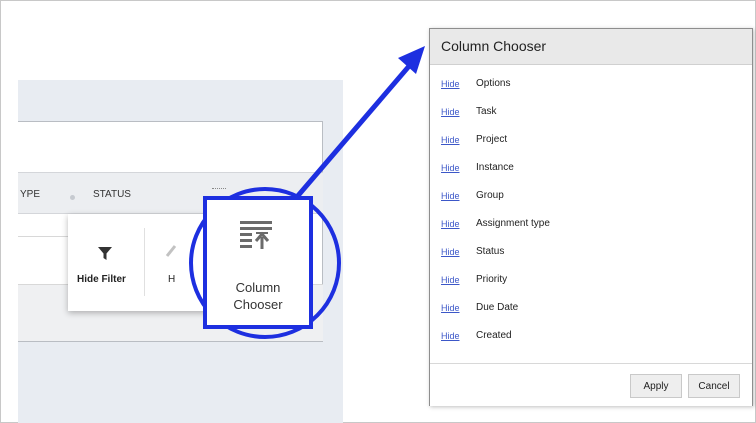 Image resolution: width=756 pixels, height=423 pixels. Describe the element at coordinates (490, 251) in the screenshot. I see `column-name: Status` at that location.